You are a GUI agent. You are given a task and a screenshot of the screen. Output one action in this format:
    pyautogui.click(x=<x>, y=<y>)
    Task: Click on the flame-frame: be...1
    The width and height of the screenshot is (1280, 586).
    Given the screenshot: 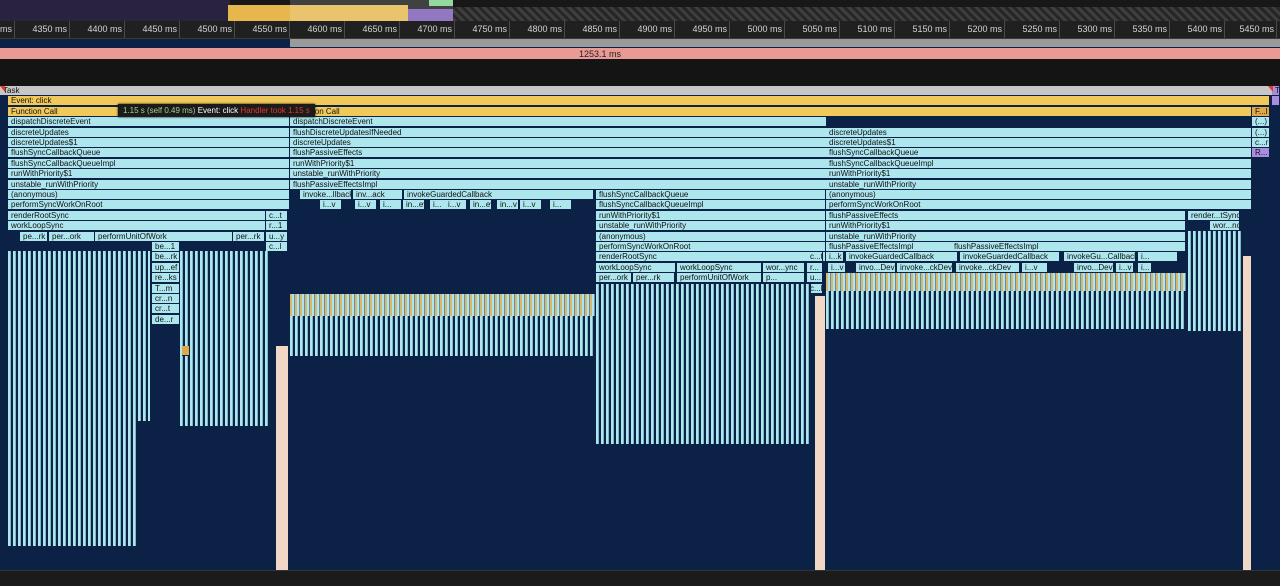 What is the action you would take?
    pyautogui.click(x=166, y=247)
    